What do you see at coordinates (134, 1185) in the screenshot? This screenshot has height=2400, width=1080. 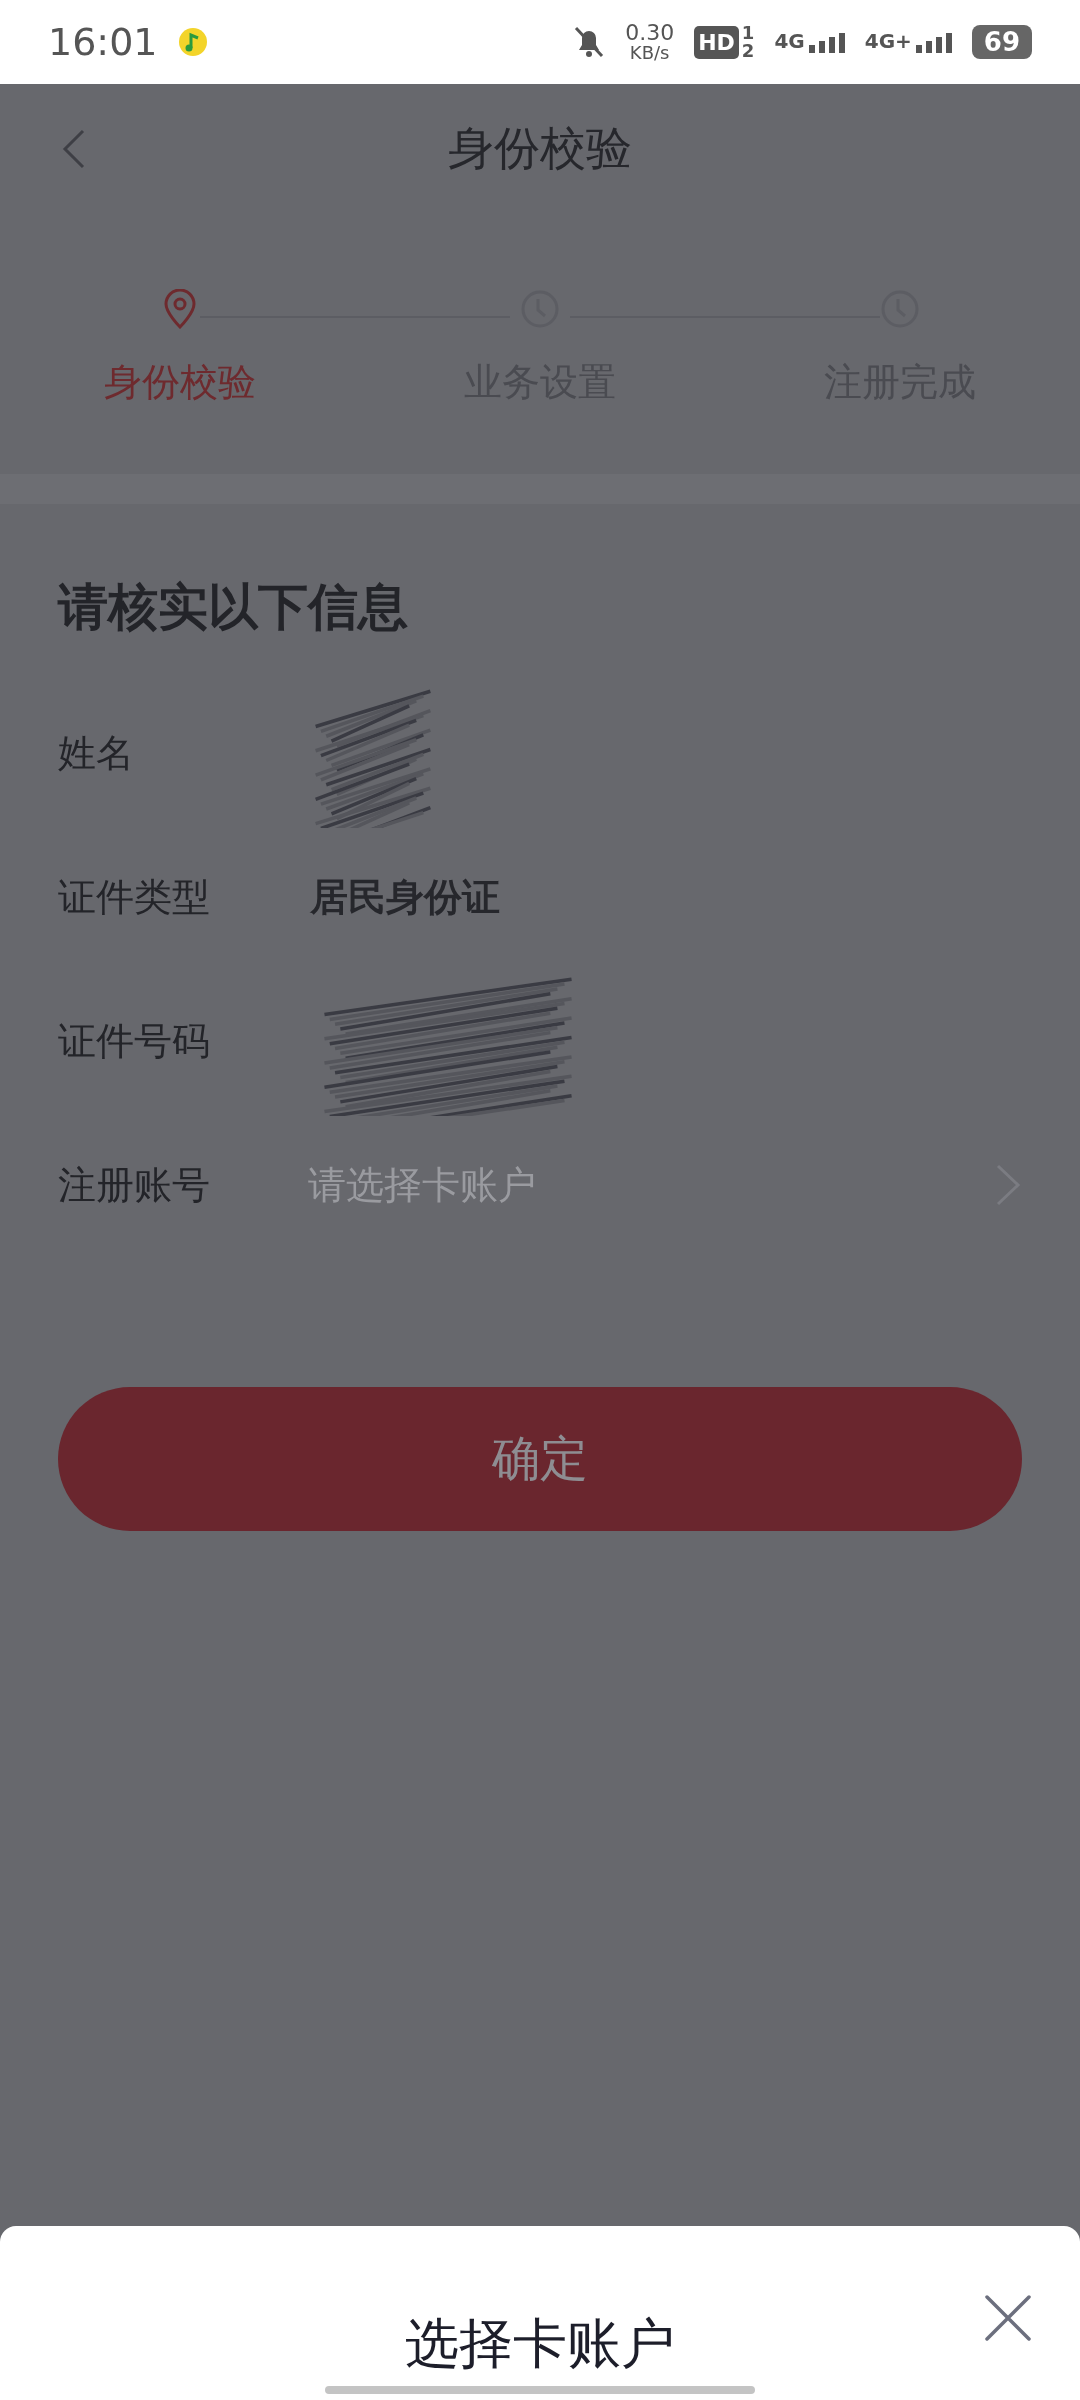 I see `field-label: 注册账号` at bounding box center [134, 1185].